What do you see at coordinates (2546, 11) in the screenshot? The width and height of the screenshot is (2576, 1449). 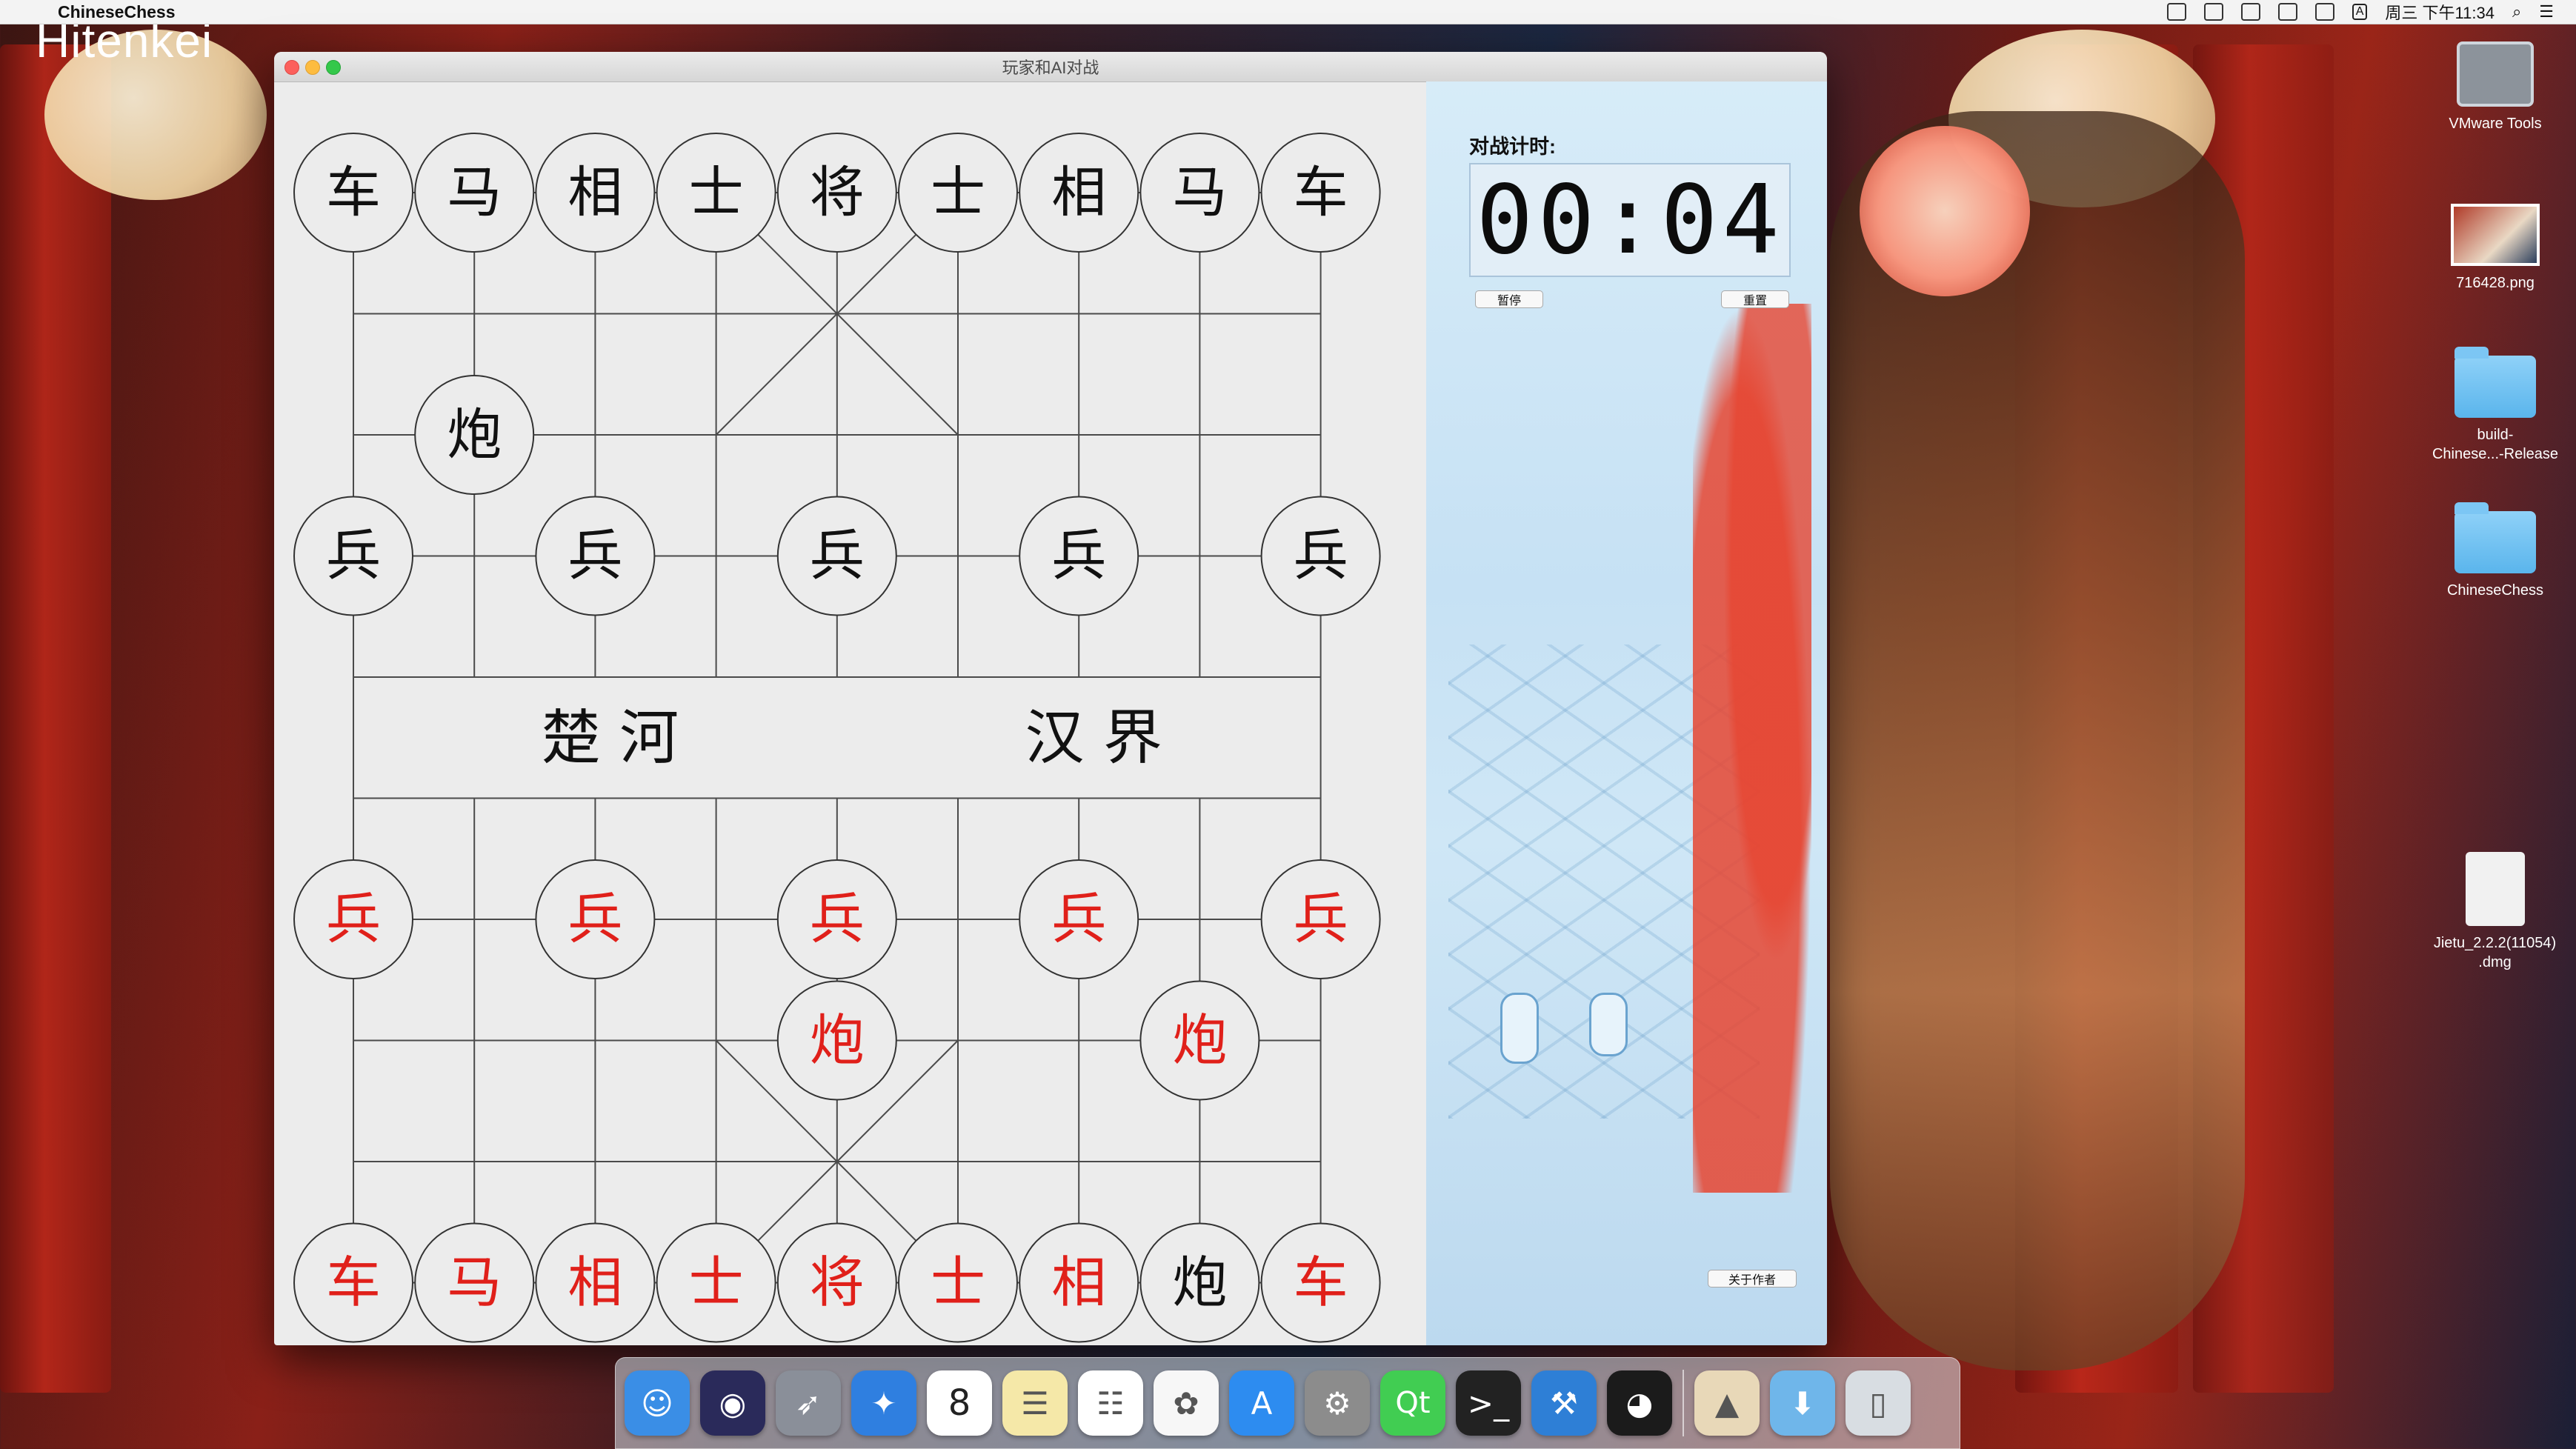 I see `notification-center-icon: ☰` at bounding box center [2546, 11].